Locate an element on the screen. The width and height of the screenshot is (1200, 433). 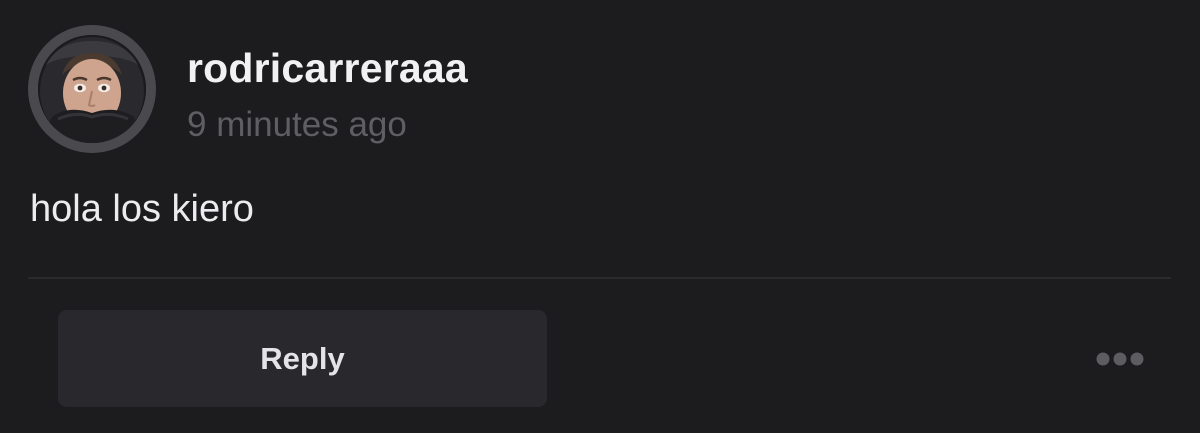
timestamp: 9 minutes ago is located at coordinates (297, 124).